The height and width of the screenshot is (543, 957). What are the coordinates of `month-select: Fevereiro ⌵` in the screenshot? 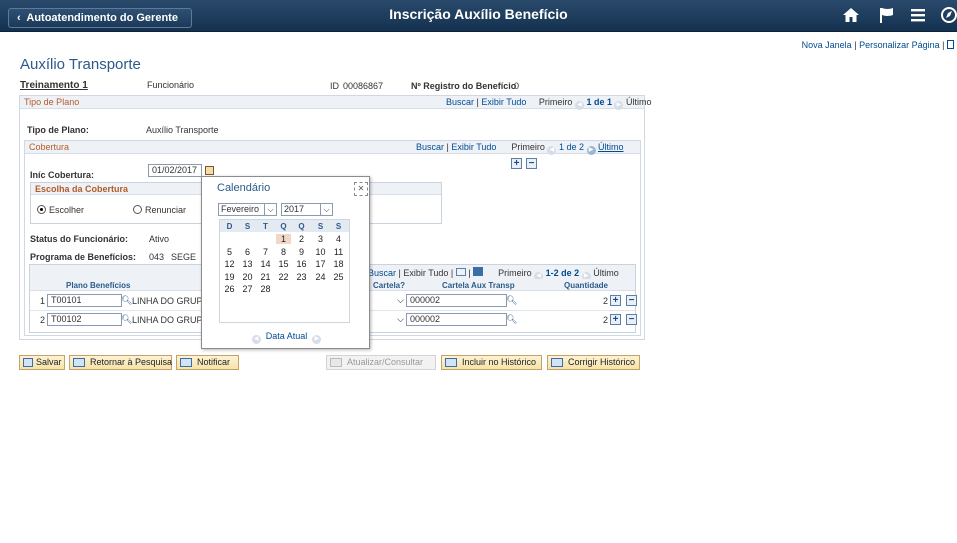 It's located at (247, 209).